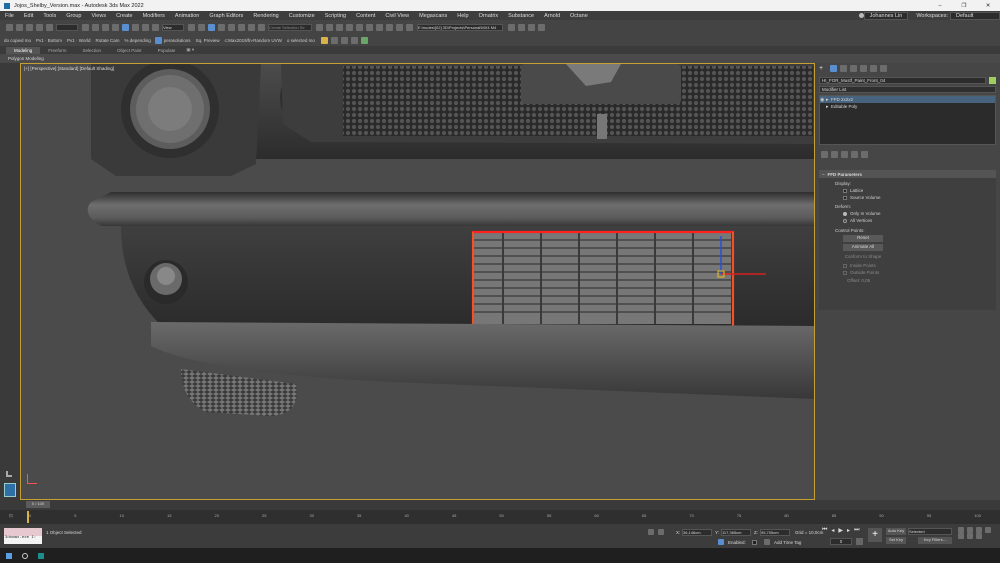 This screenshot has height=563, width=1000. What do you see at coordinates (9, 27) in the screenshot?
I see `undo-icon` at bounding box center [9, 27].